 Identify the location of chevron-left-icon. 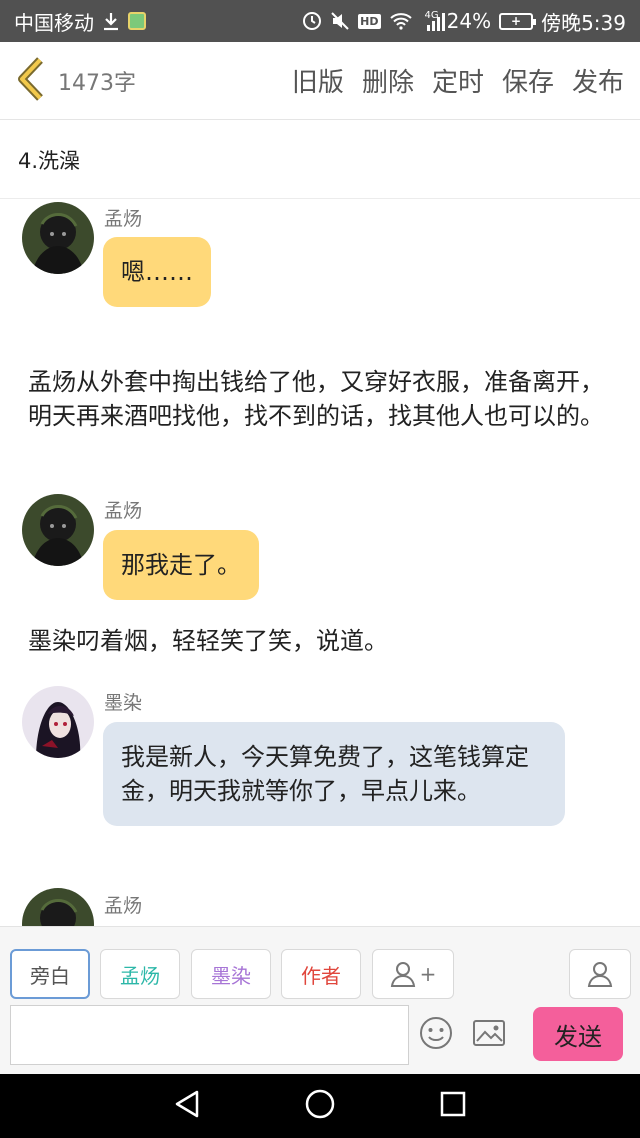
(31, 81).